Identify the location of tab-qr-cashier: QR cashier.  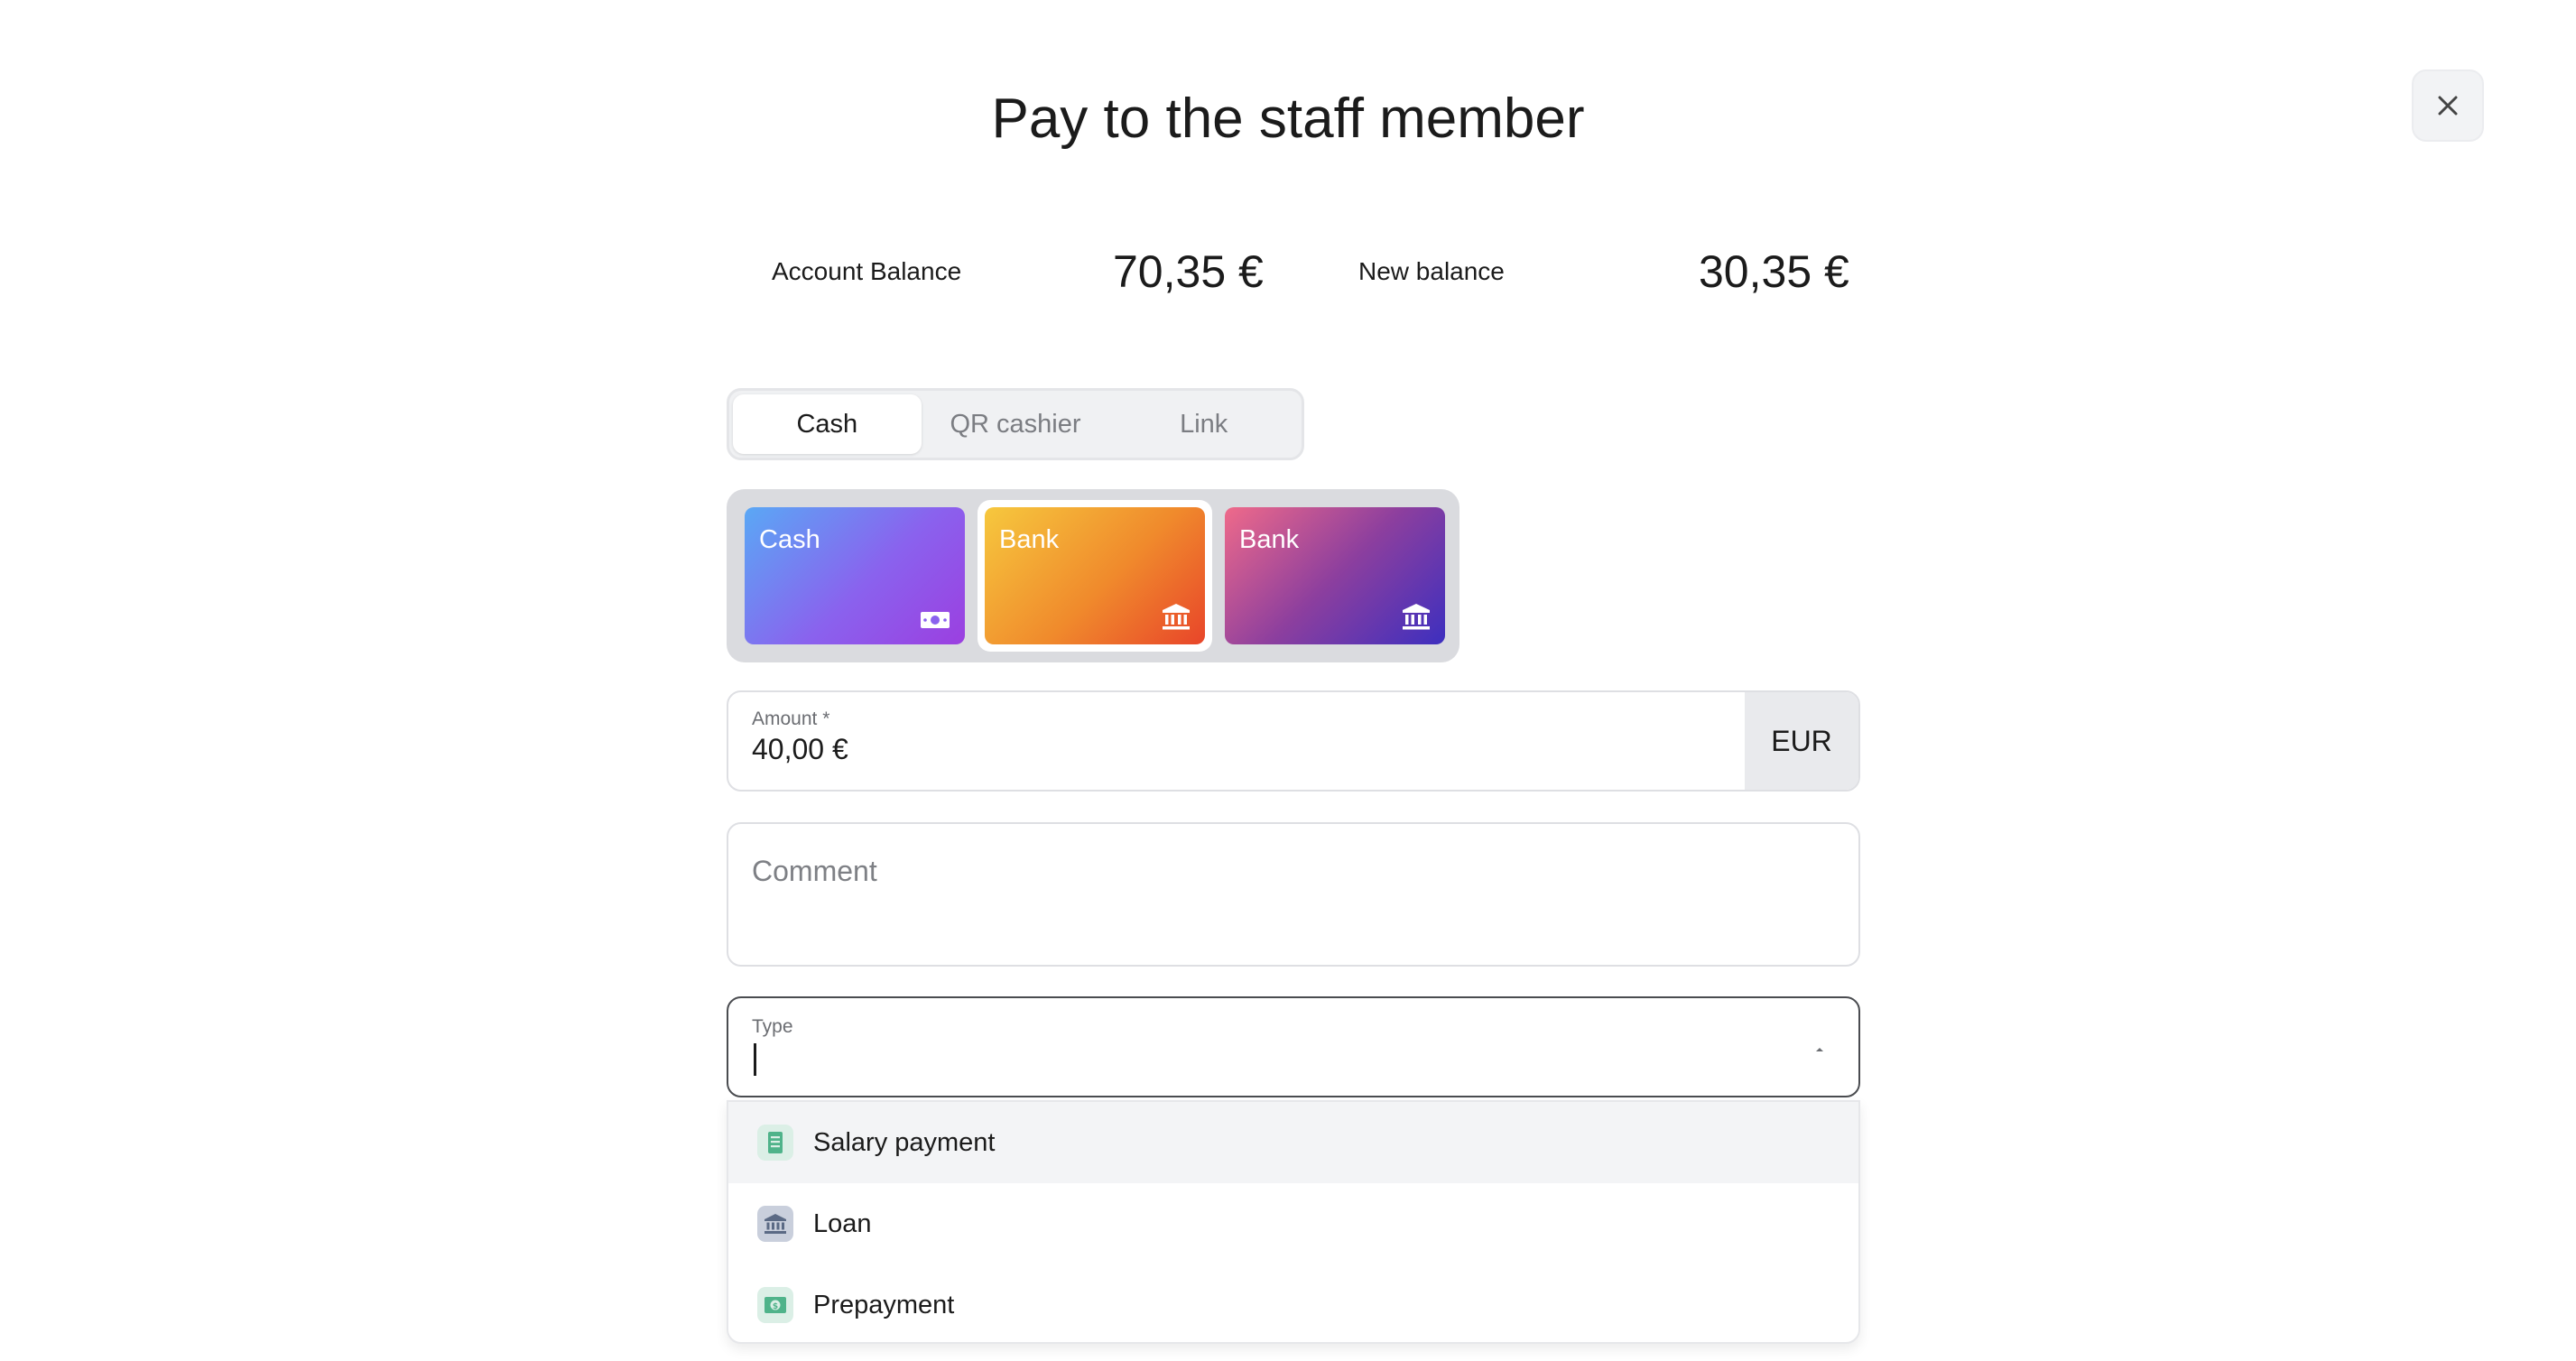
(1016, 424).